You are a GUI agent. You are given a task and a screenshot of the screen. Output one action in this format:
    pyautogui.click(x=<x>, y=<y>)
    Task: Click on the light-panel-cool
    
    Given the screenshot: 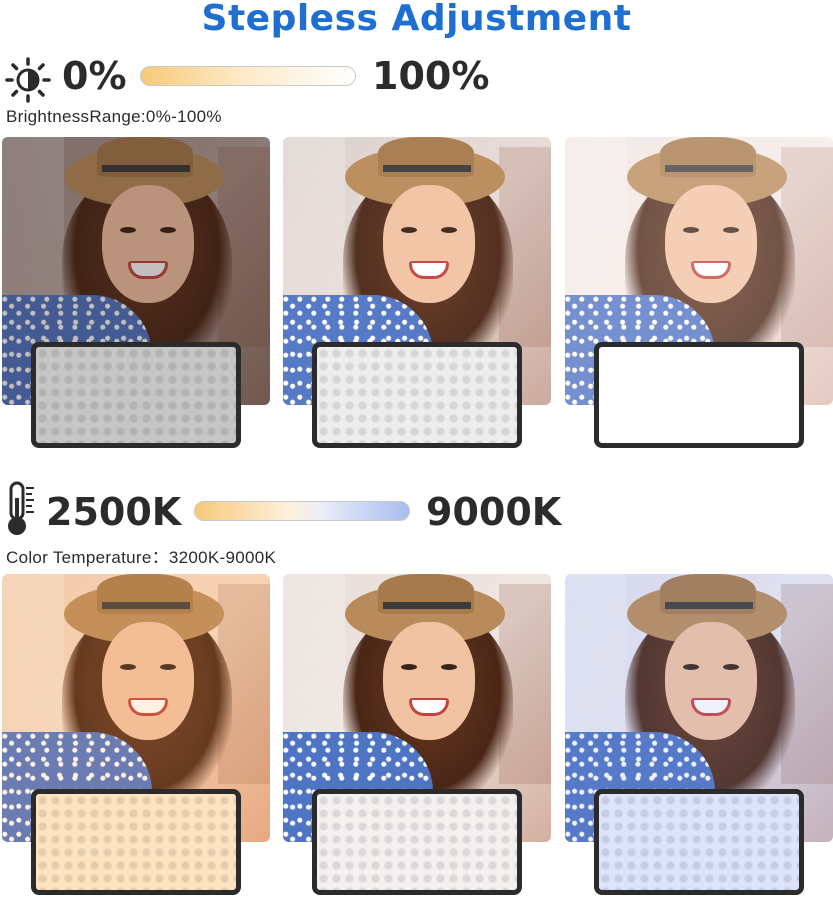 What is the action you would take?
    pyautogui.click(x=699, y=842)
    